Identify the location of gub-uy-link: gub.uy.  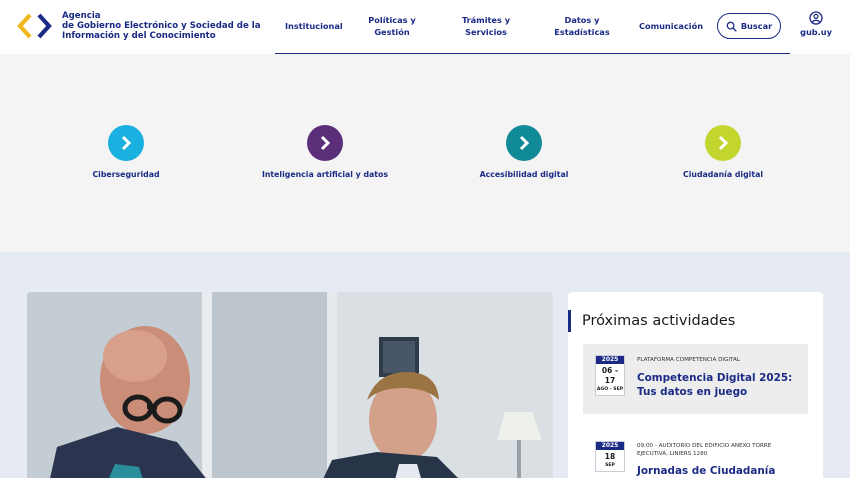
(816, 24).